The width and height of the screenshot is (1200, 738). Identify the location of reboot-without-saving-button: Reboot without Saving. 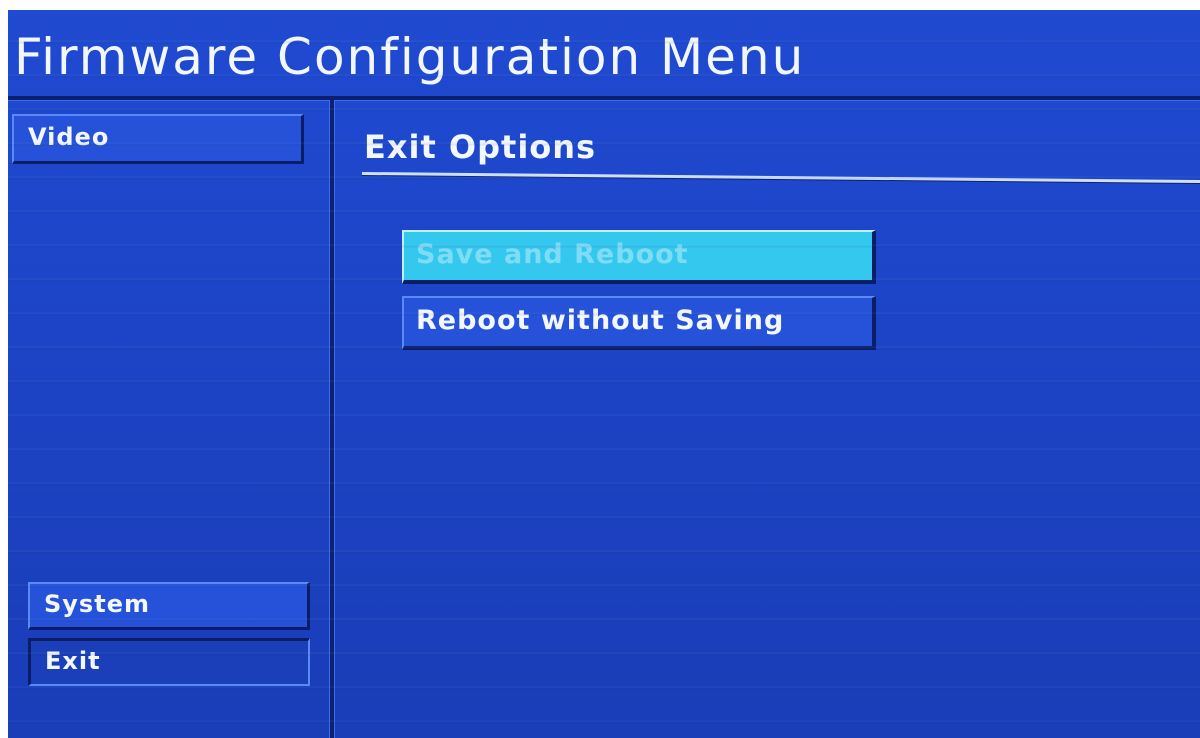
(639, 323).